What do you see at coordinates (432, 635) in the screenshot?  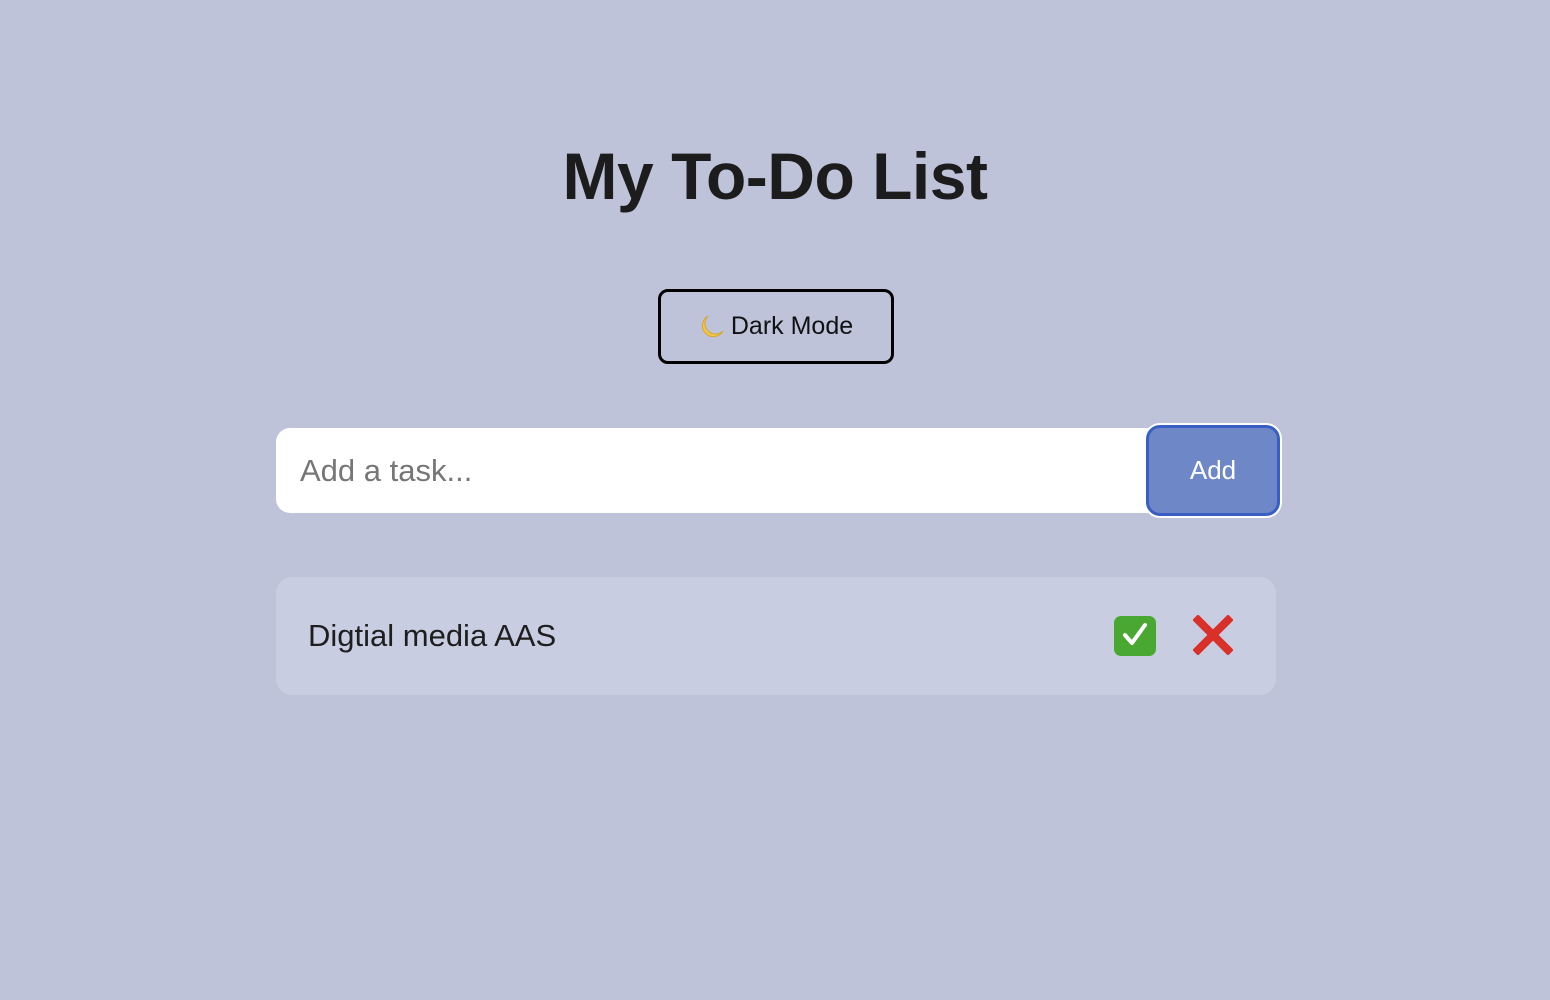 I see `task-text: Digtial media AAS` at bounding box center [432, 635].